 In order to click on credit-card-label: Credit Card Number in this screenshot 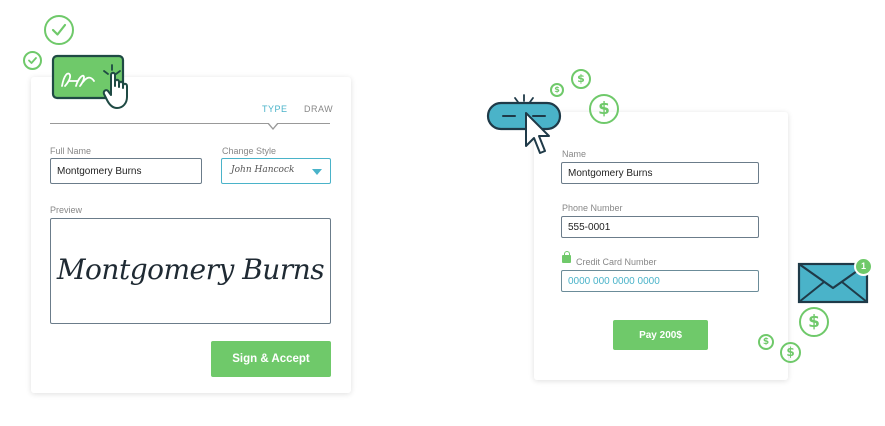, I will do `click(616, 262)`.